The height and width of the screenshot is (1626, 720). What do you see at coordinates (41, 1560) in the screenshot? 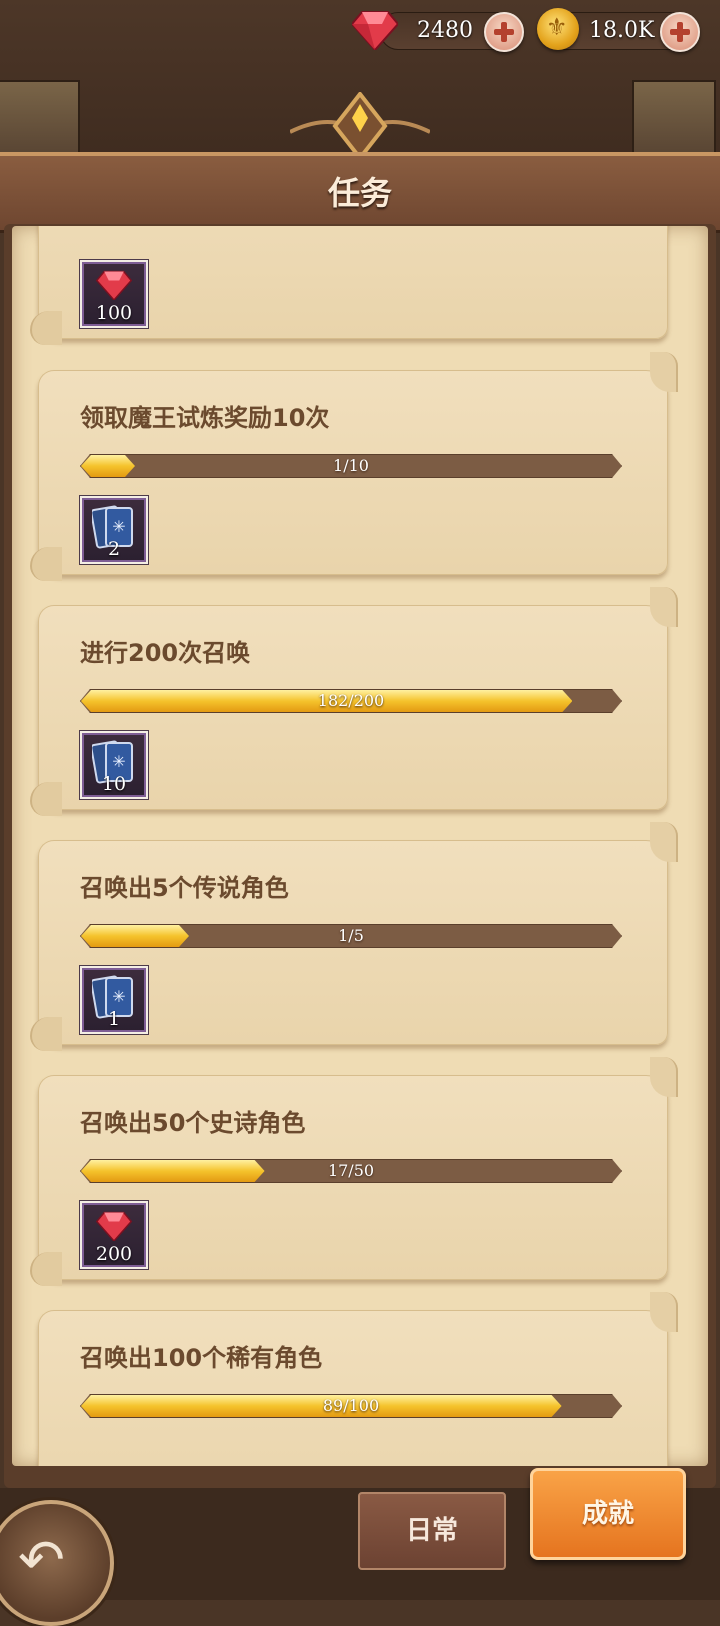
I see `back-arrow-icon: ↶` at bounding box center [41, 1560].